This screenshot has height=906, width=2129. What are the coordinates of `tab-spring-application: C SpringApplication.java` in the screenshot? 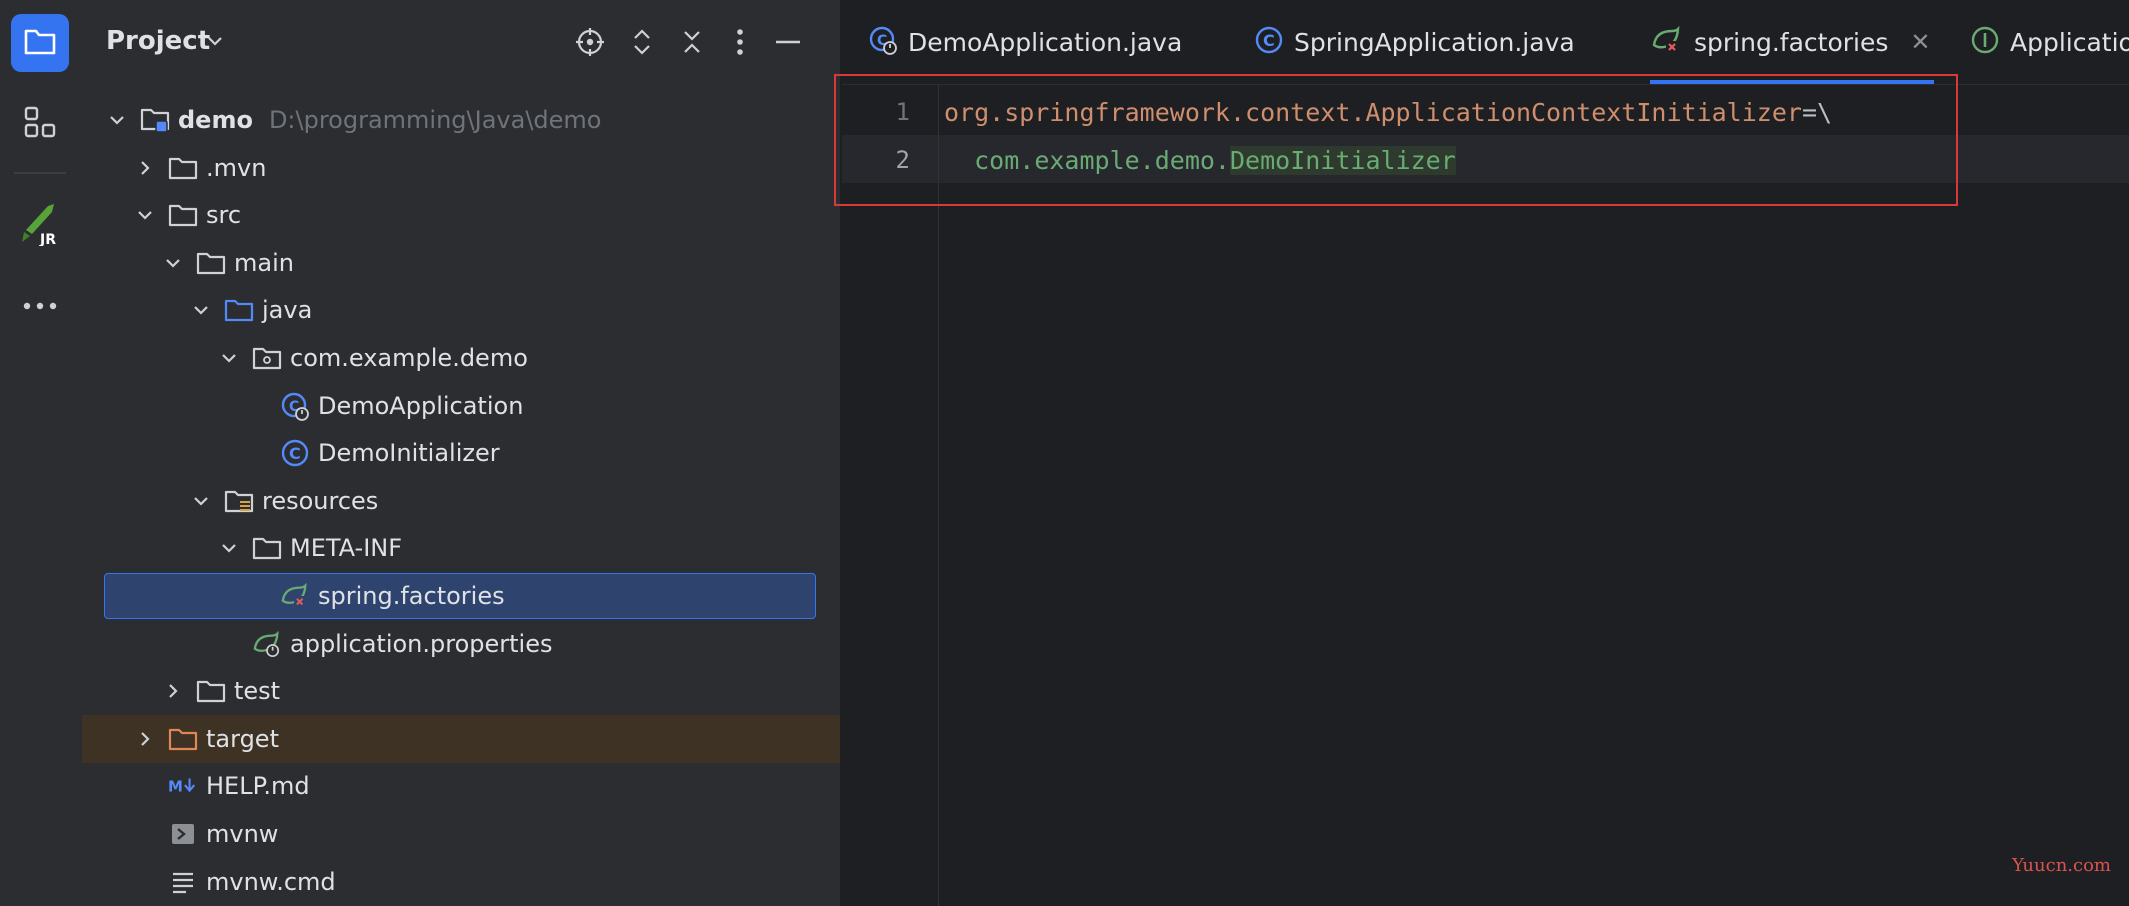 It's located at (1414, 42).